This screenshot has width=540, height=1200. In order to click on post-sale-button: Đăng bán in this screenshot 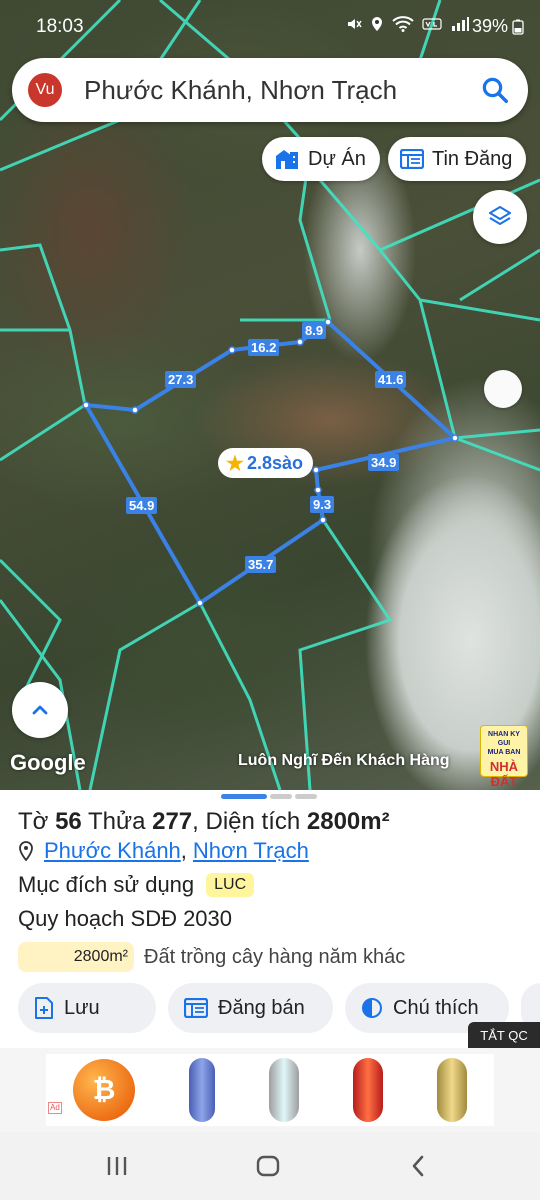, I will do `click(250, 1008)`.